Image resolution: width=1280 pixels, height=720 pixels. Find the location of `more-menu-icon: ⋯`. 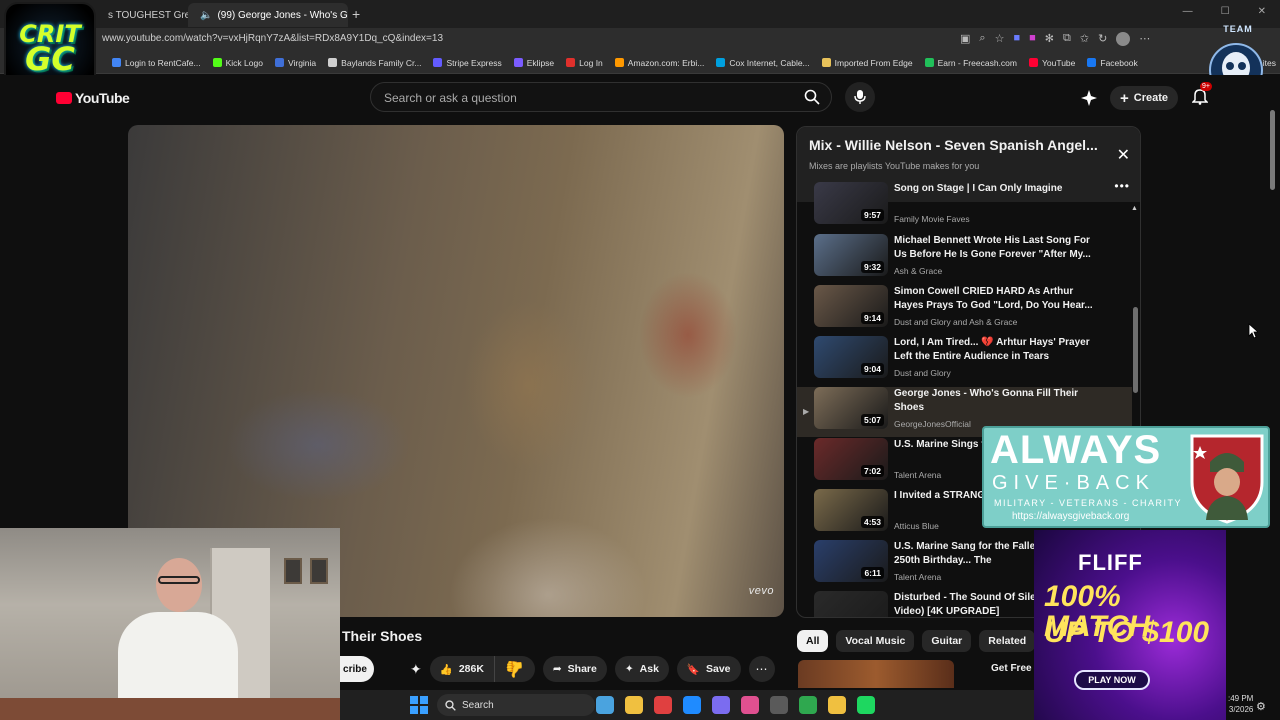

more-menu-icon: ⋯ is located at coordinates (1144, 39).